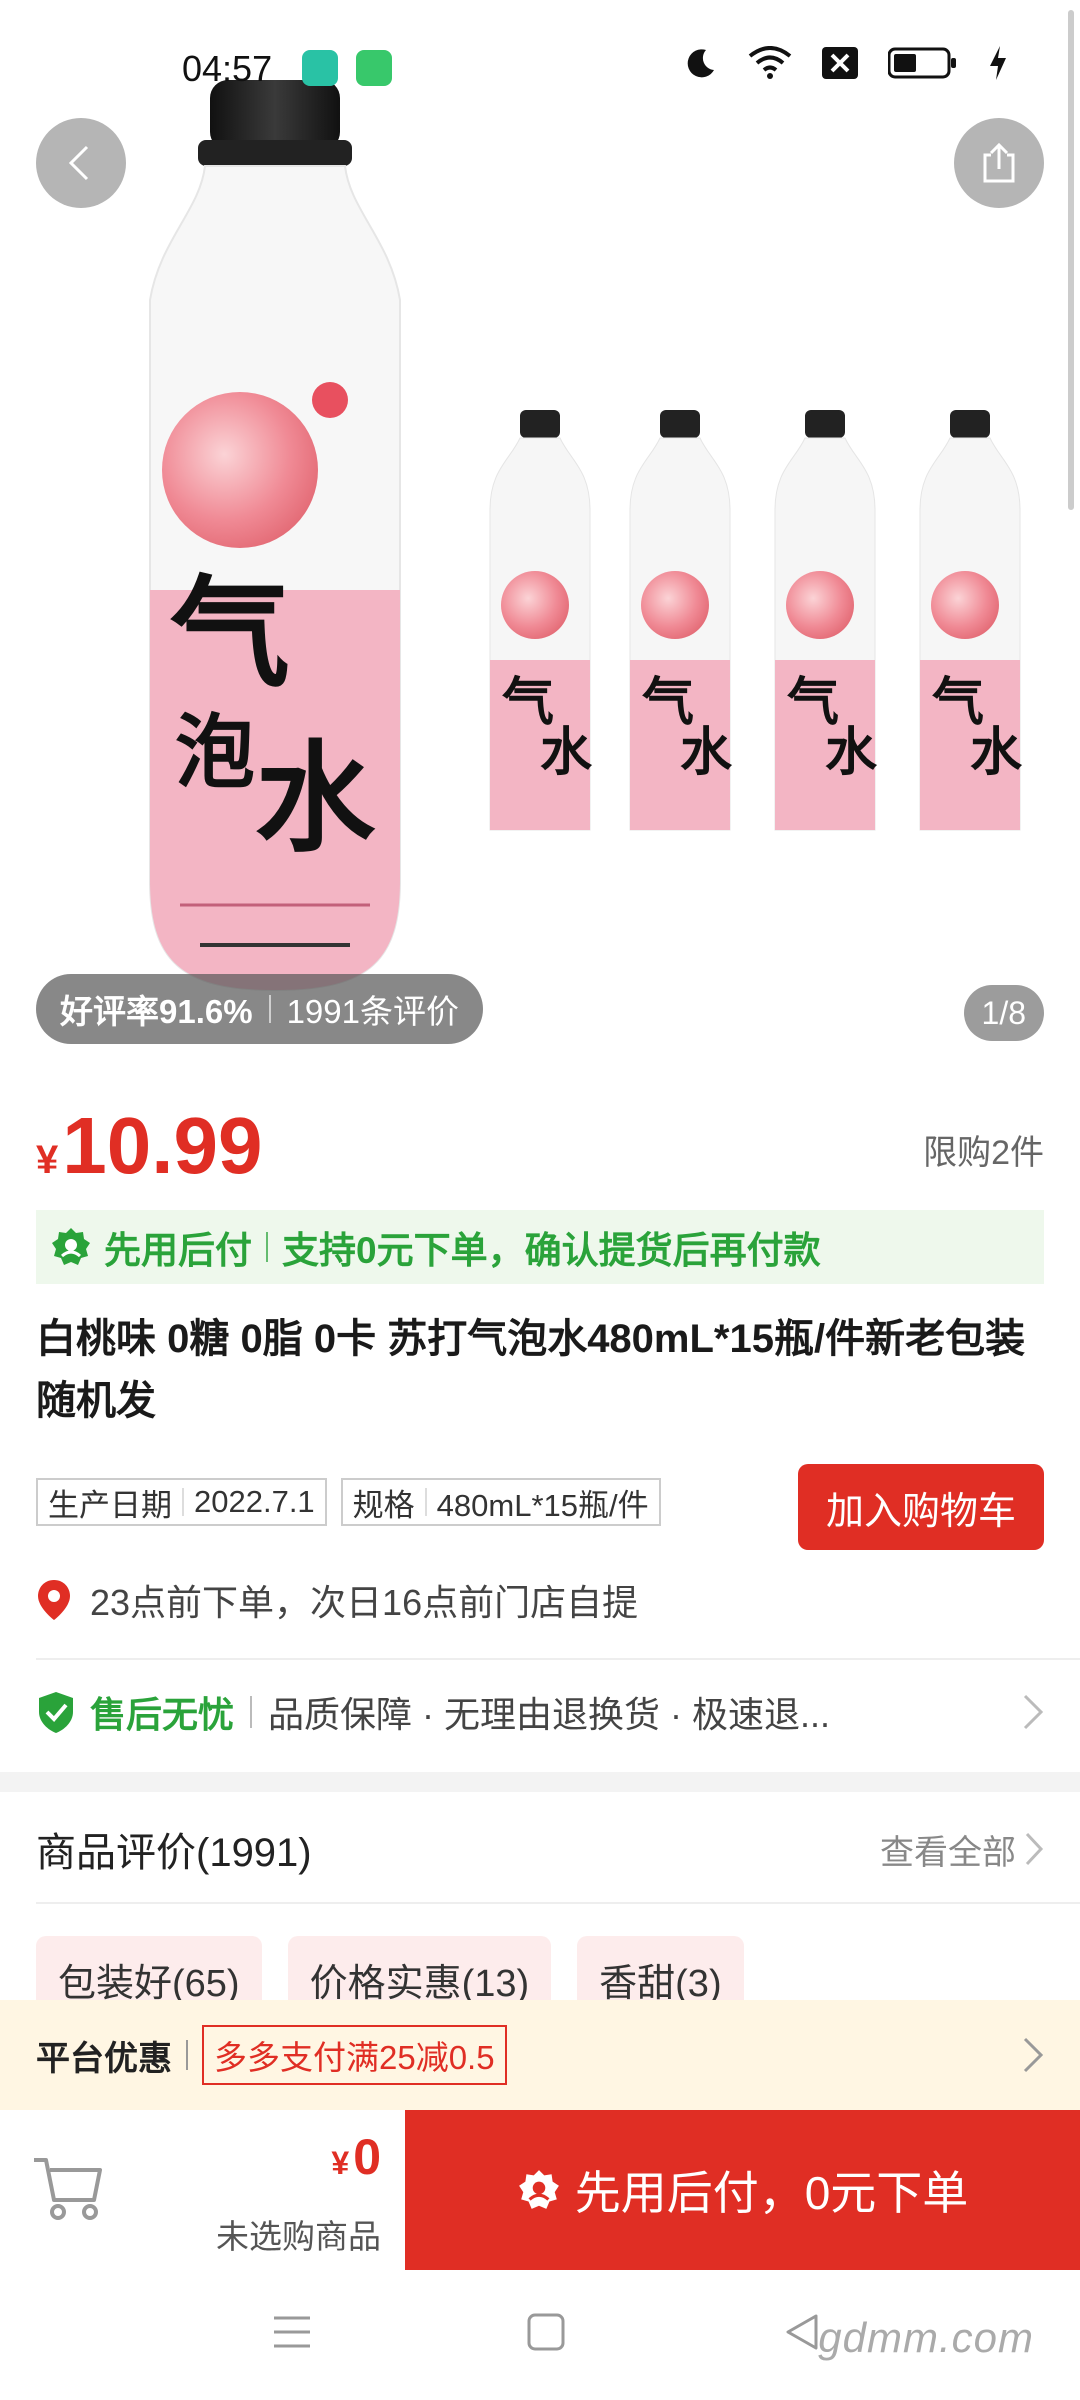 Image resolution: width=1080 pixels, height=2400 pixels. I want to click on promo-label: 平台优惠, so click(104, 2058).